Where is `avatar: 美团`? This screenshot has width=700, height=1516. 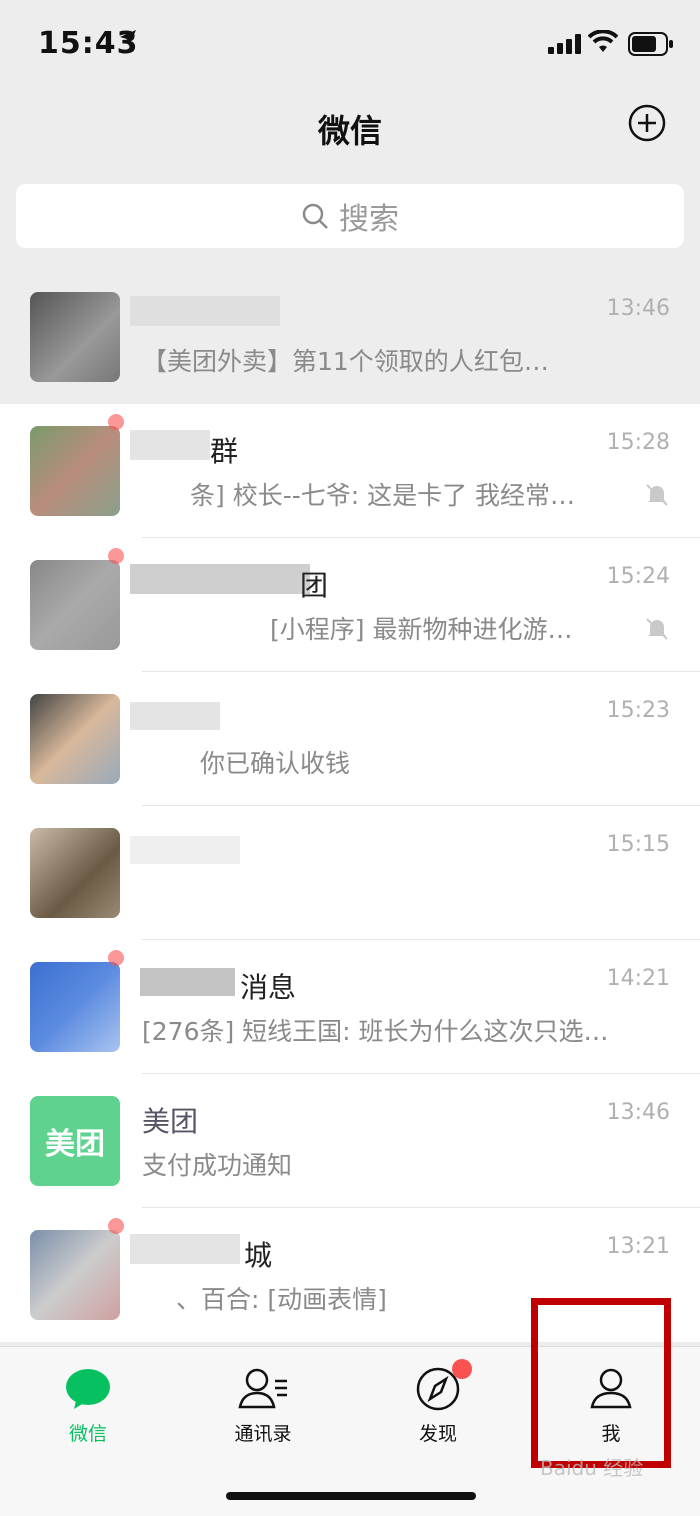 avatar: 美团 is located at coordinates (75, 1141).